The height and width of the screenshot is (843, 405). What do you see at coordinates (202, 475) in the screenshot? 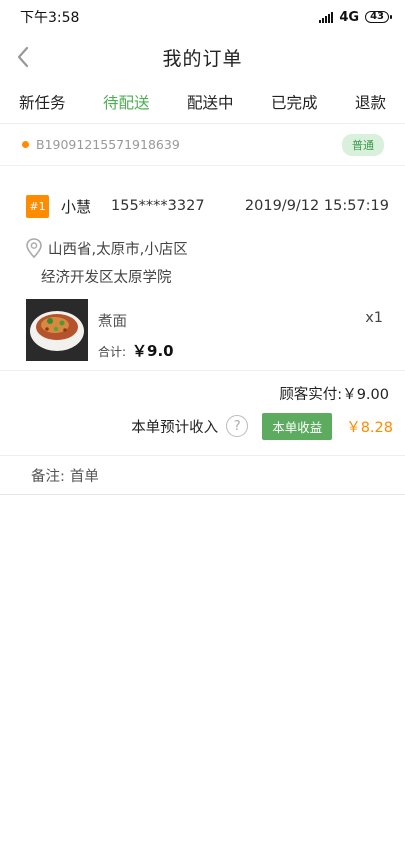
I see `order-remark: 备注: 首单` at bounding box center [202, 475].